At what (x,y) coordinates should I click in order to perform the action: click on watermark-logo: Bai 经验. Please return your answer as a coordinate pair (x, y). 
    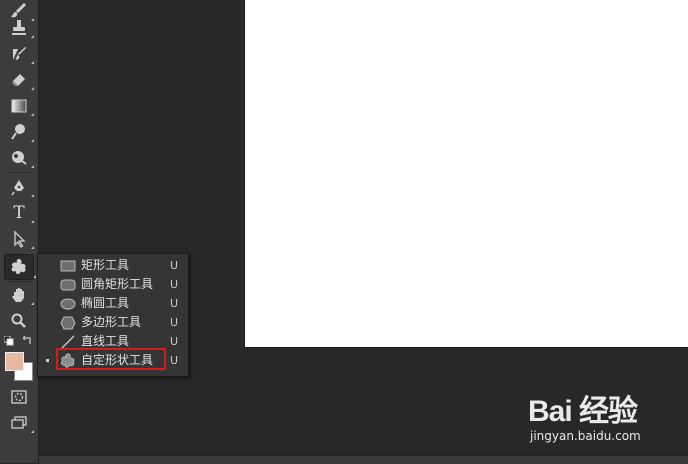
    Looking at the image, I should click on (583, 411).